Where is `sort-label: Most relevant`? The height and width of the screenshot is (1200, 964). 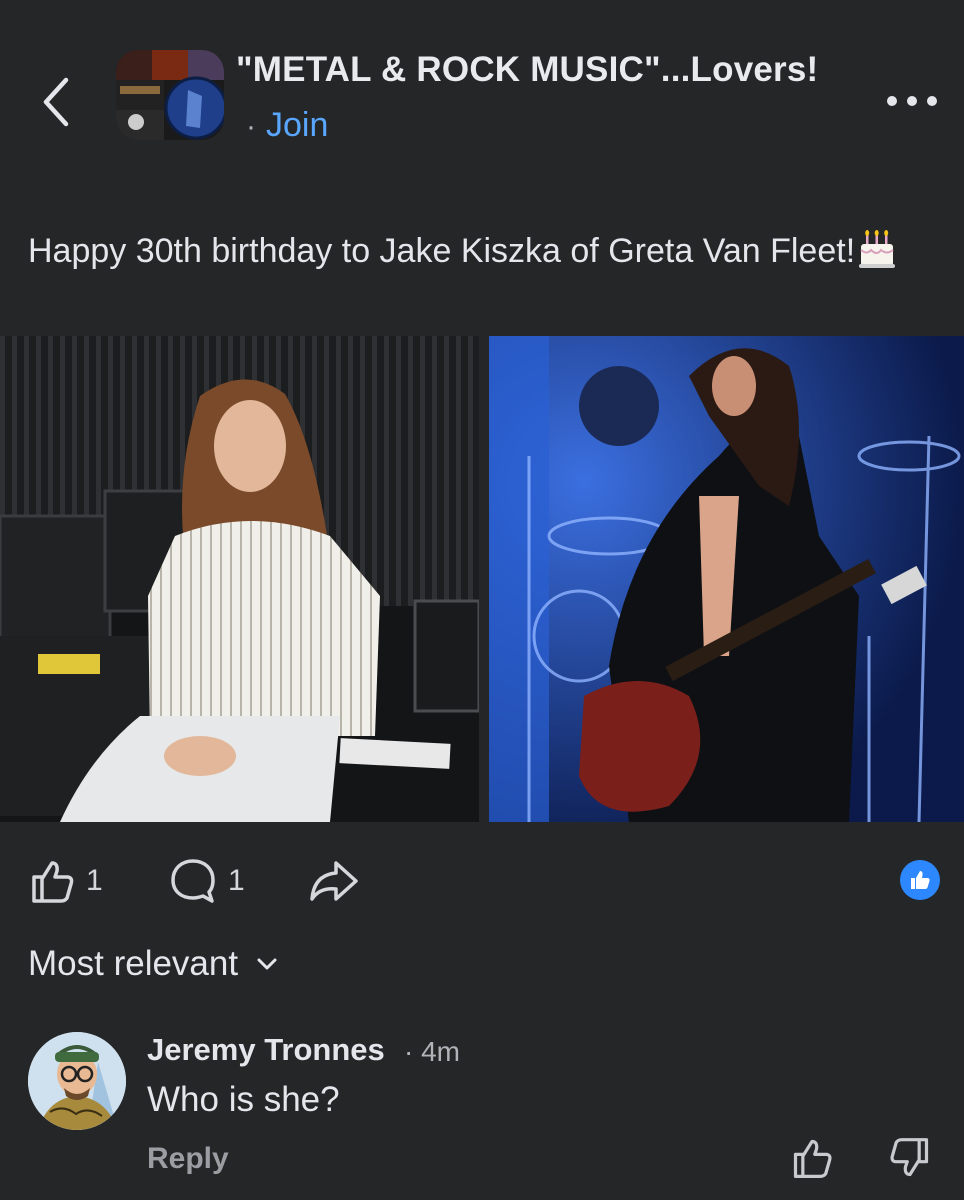 sort-label: Most relevant is located at coordinates (133, 963).